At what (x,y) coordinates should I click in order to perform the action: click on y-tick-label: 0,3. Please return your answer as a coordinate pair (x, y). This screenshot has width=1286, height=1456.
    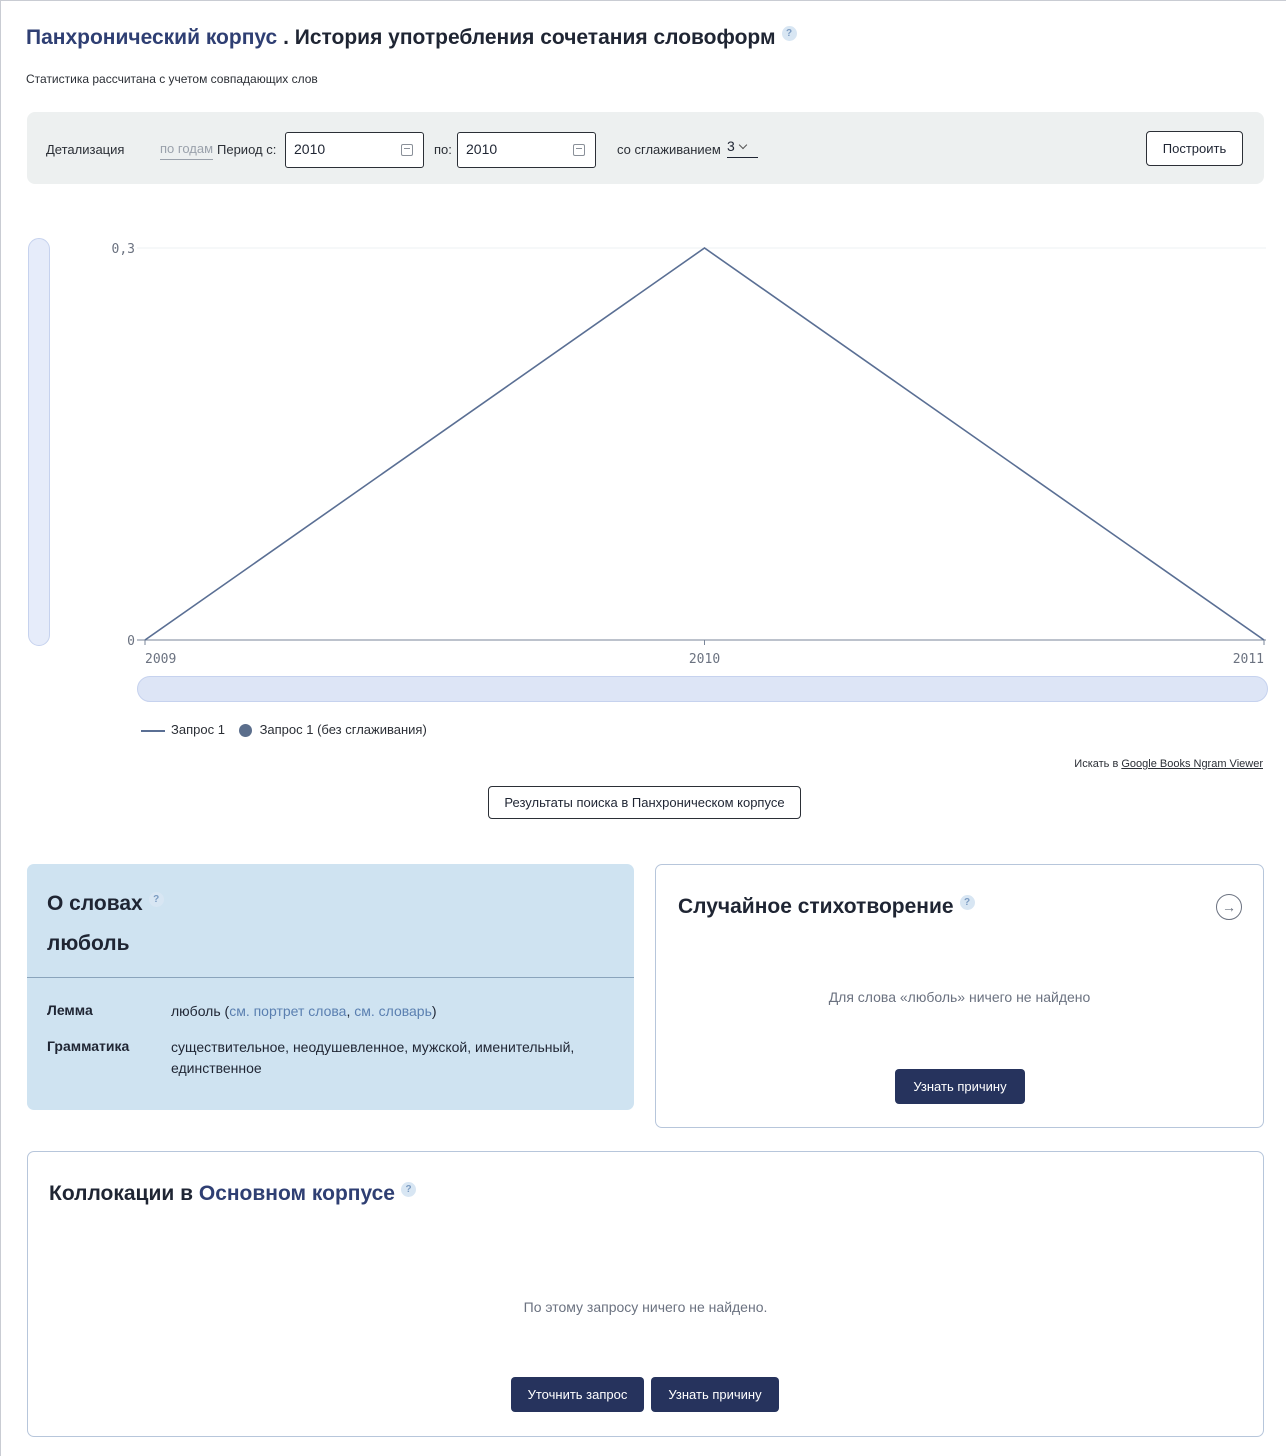
    Looking at the image, I should click on (123, 249).